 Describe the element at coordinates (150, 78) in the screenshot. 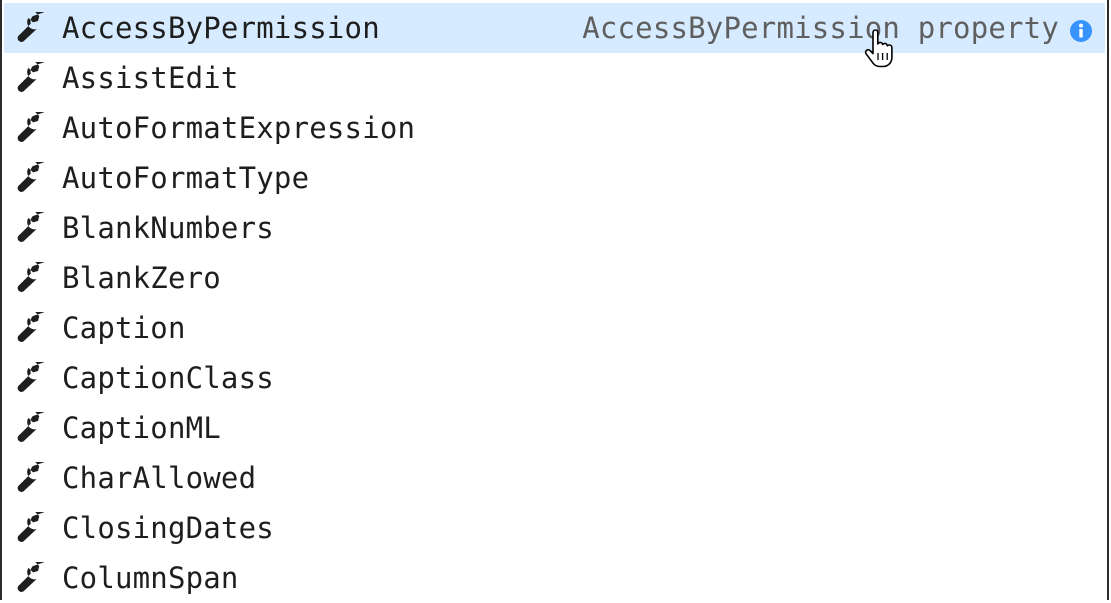

I see `suggestion-label: AssistEdit` at that location.